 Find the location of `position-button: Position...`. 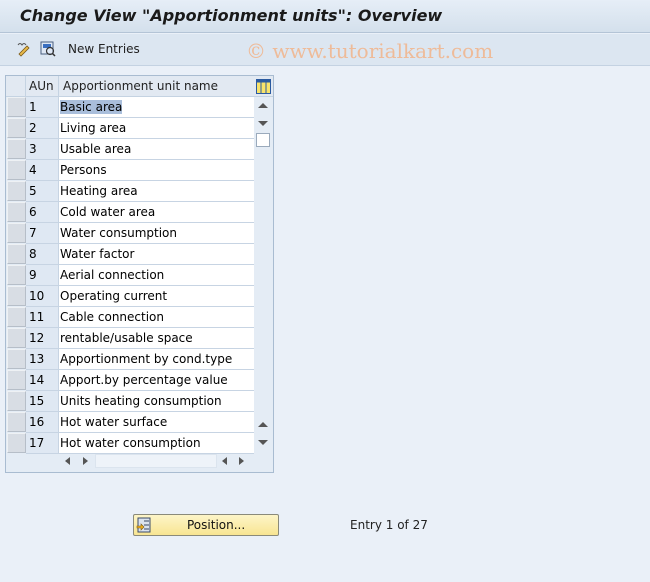

position-button: Position... is located at coordinates (206, 525).